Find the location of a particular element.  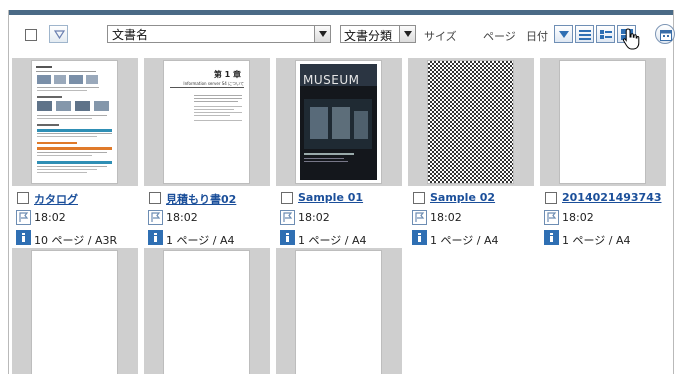

category-dropdown is located at coordinates (407, 34).